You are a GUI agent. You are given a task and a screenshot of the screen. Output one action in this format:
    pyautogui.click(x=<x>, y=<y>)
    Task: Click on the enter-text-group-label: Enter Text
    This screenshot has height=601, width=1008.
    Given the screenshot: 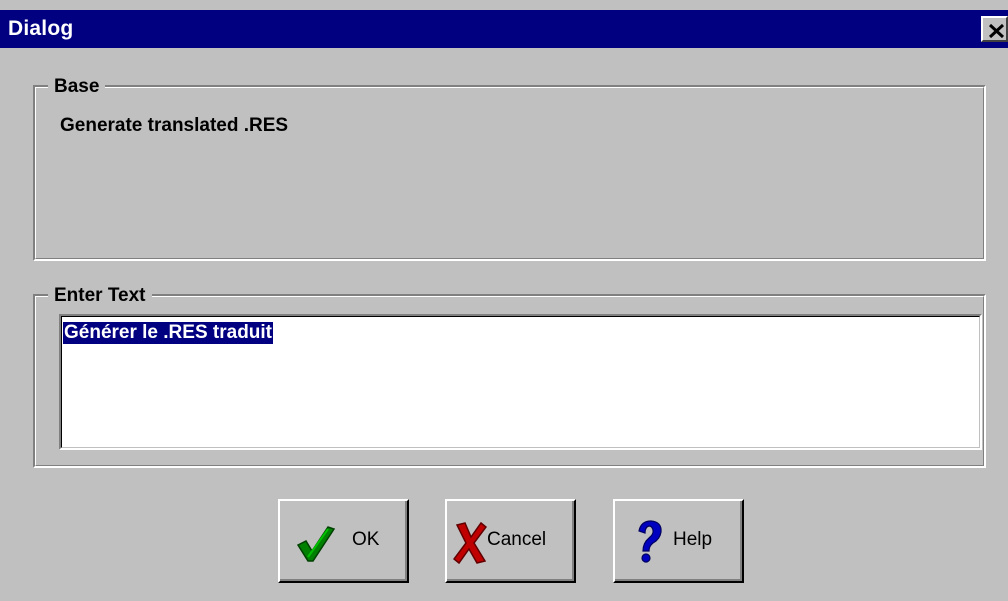 What is the action you would take?
    pyautogui.click(x=100, y=296)
    